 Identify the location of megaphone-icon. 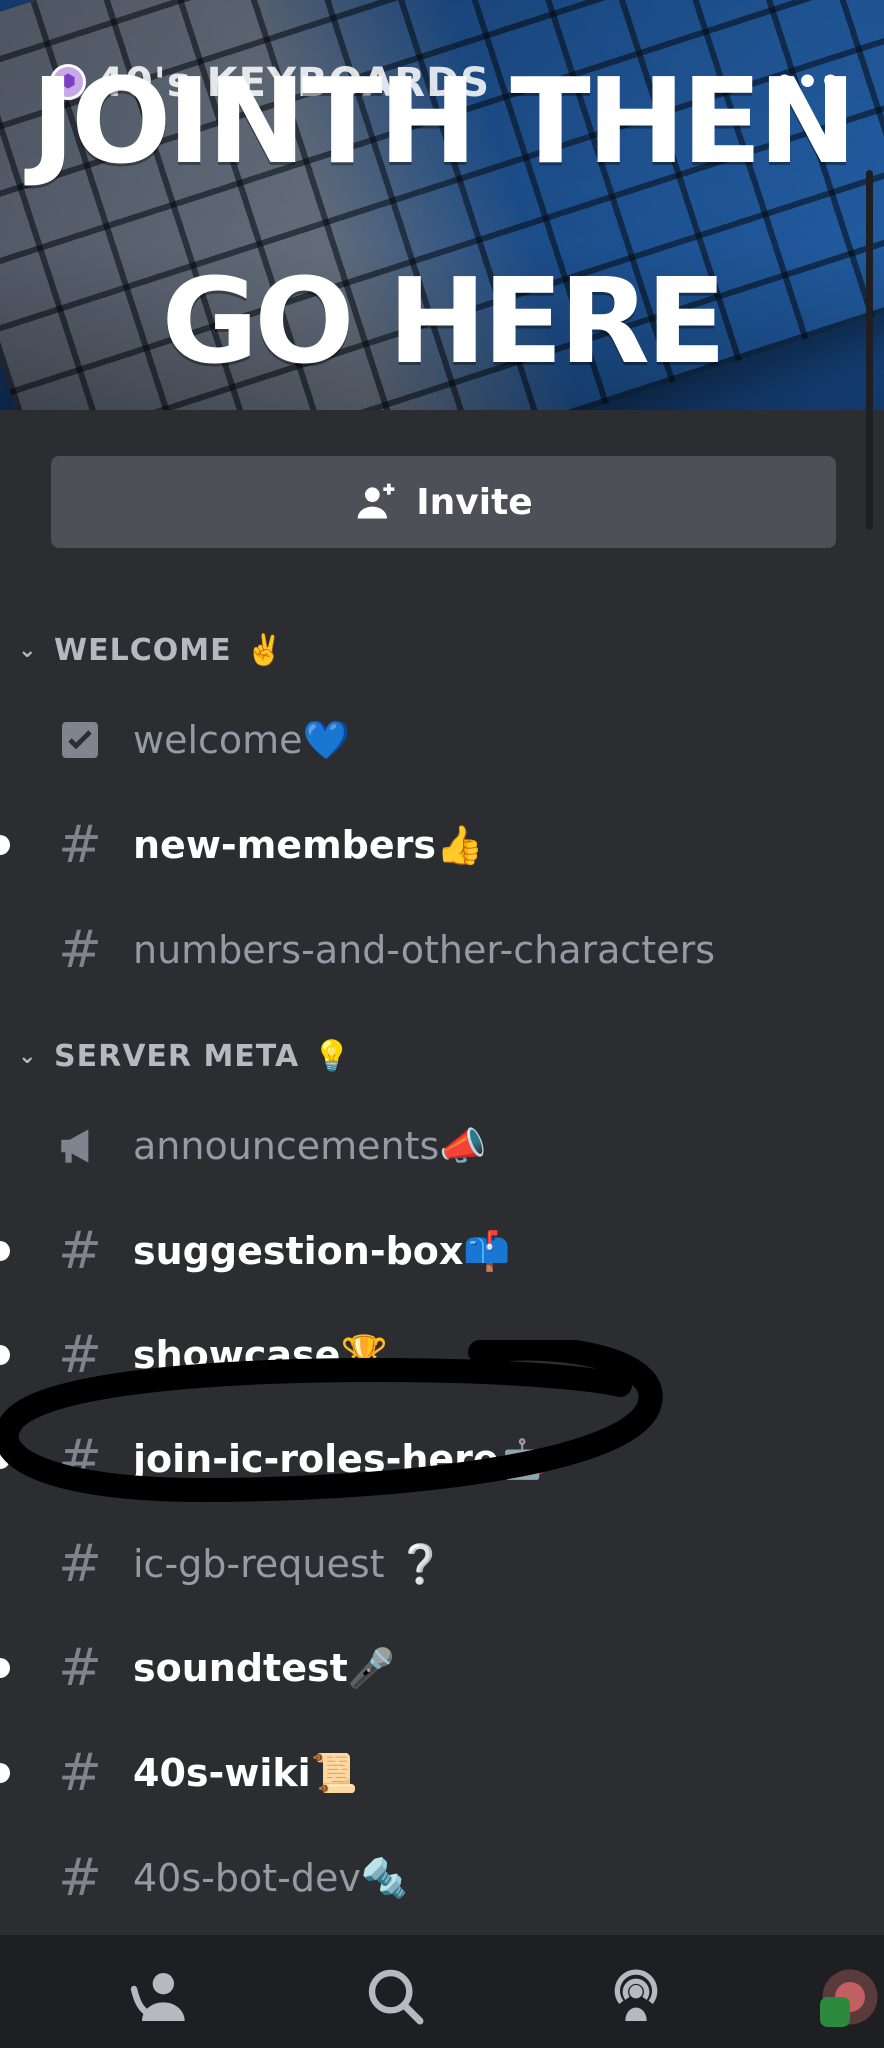
(80, 1146).